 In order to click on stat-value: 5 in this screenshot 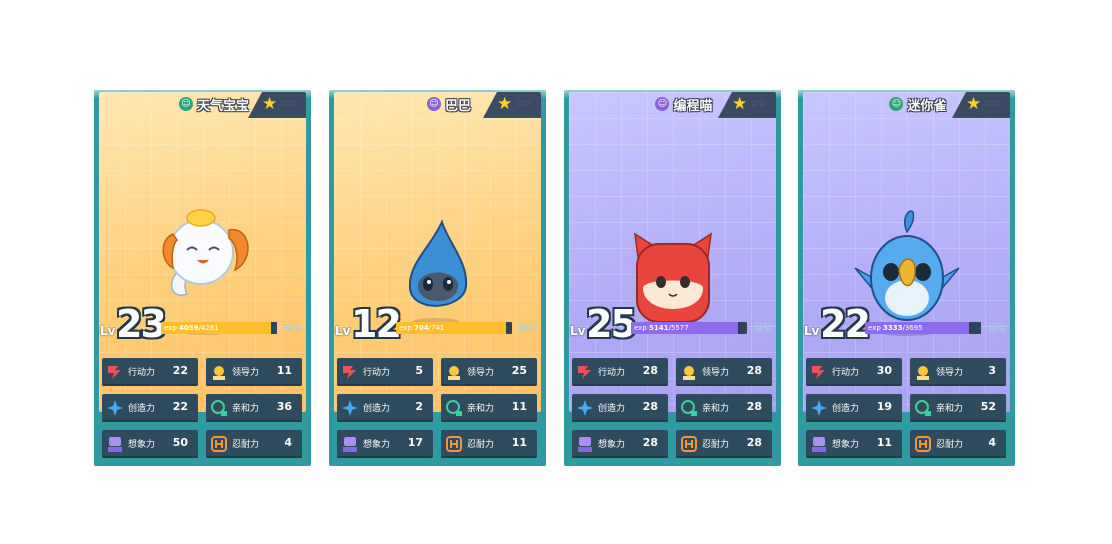, I will do `click(419, 370)`.